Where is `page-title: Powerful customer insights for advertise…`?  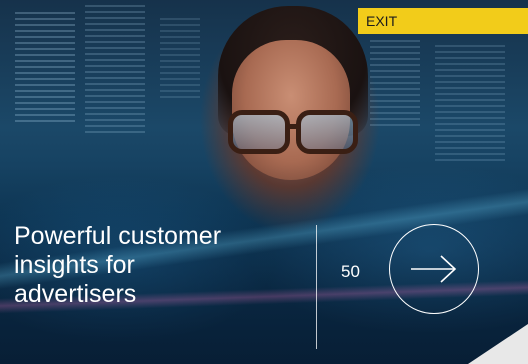
page-title: Powerful customer insights for advertise… is located at coordinates (118, 265).